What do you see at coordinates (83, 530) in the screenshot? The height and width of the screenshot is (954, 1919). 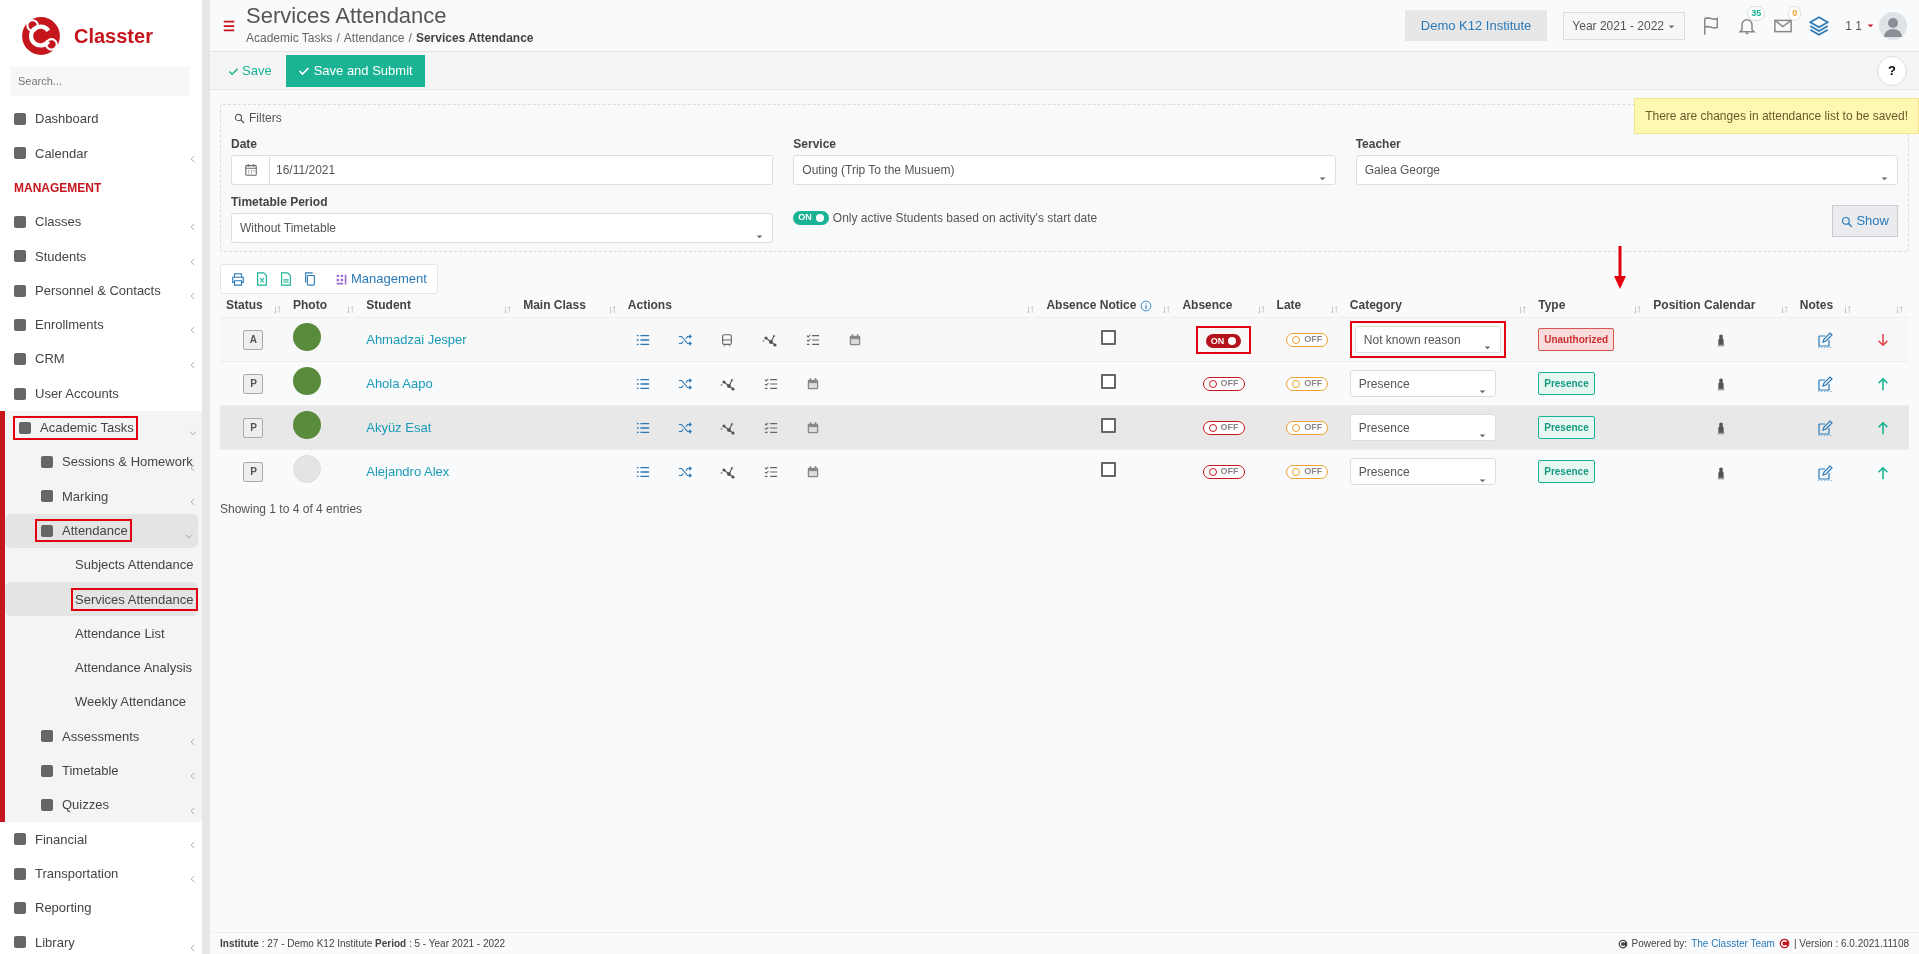 I see `sidebar-item: Attendance` at bounding box center [83, 530].